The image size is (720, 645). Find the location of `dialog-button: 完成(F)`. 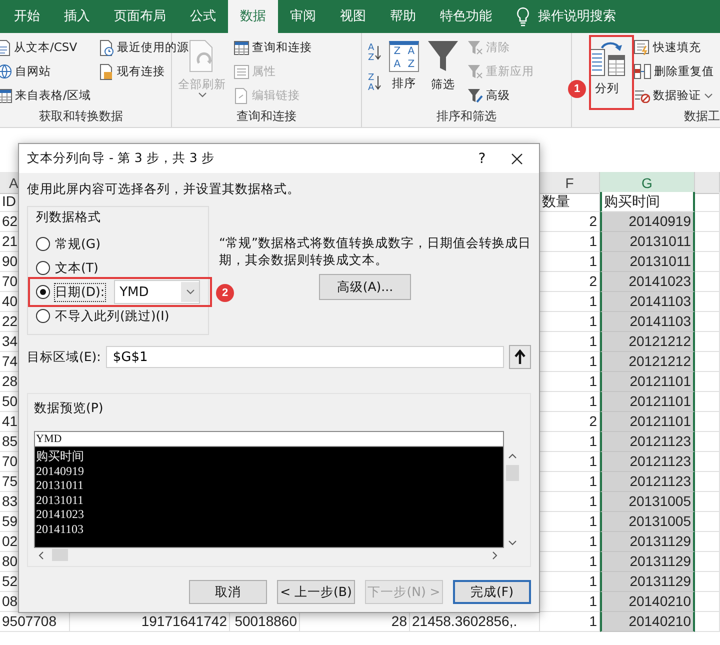

dialog-button: 完成(F) is located at coordinates (492, 592).